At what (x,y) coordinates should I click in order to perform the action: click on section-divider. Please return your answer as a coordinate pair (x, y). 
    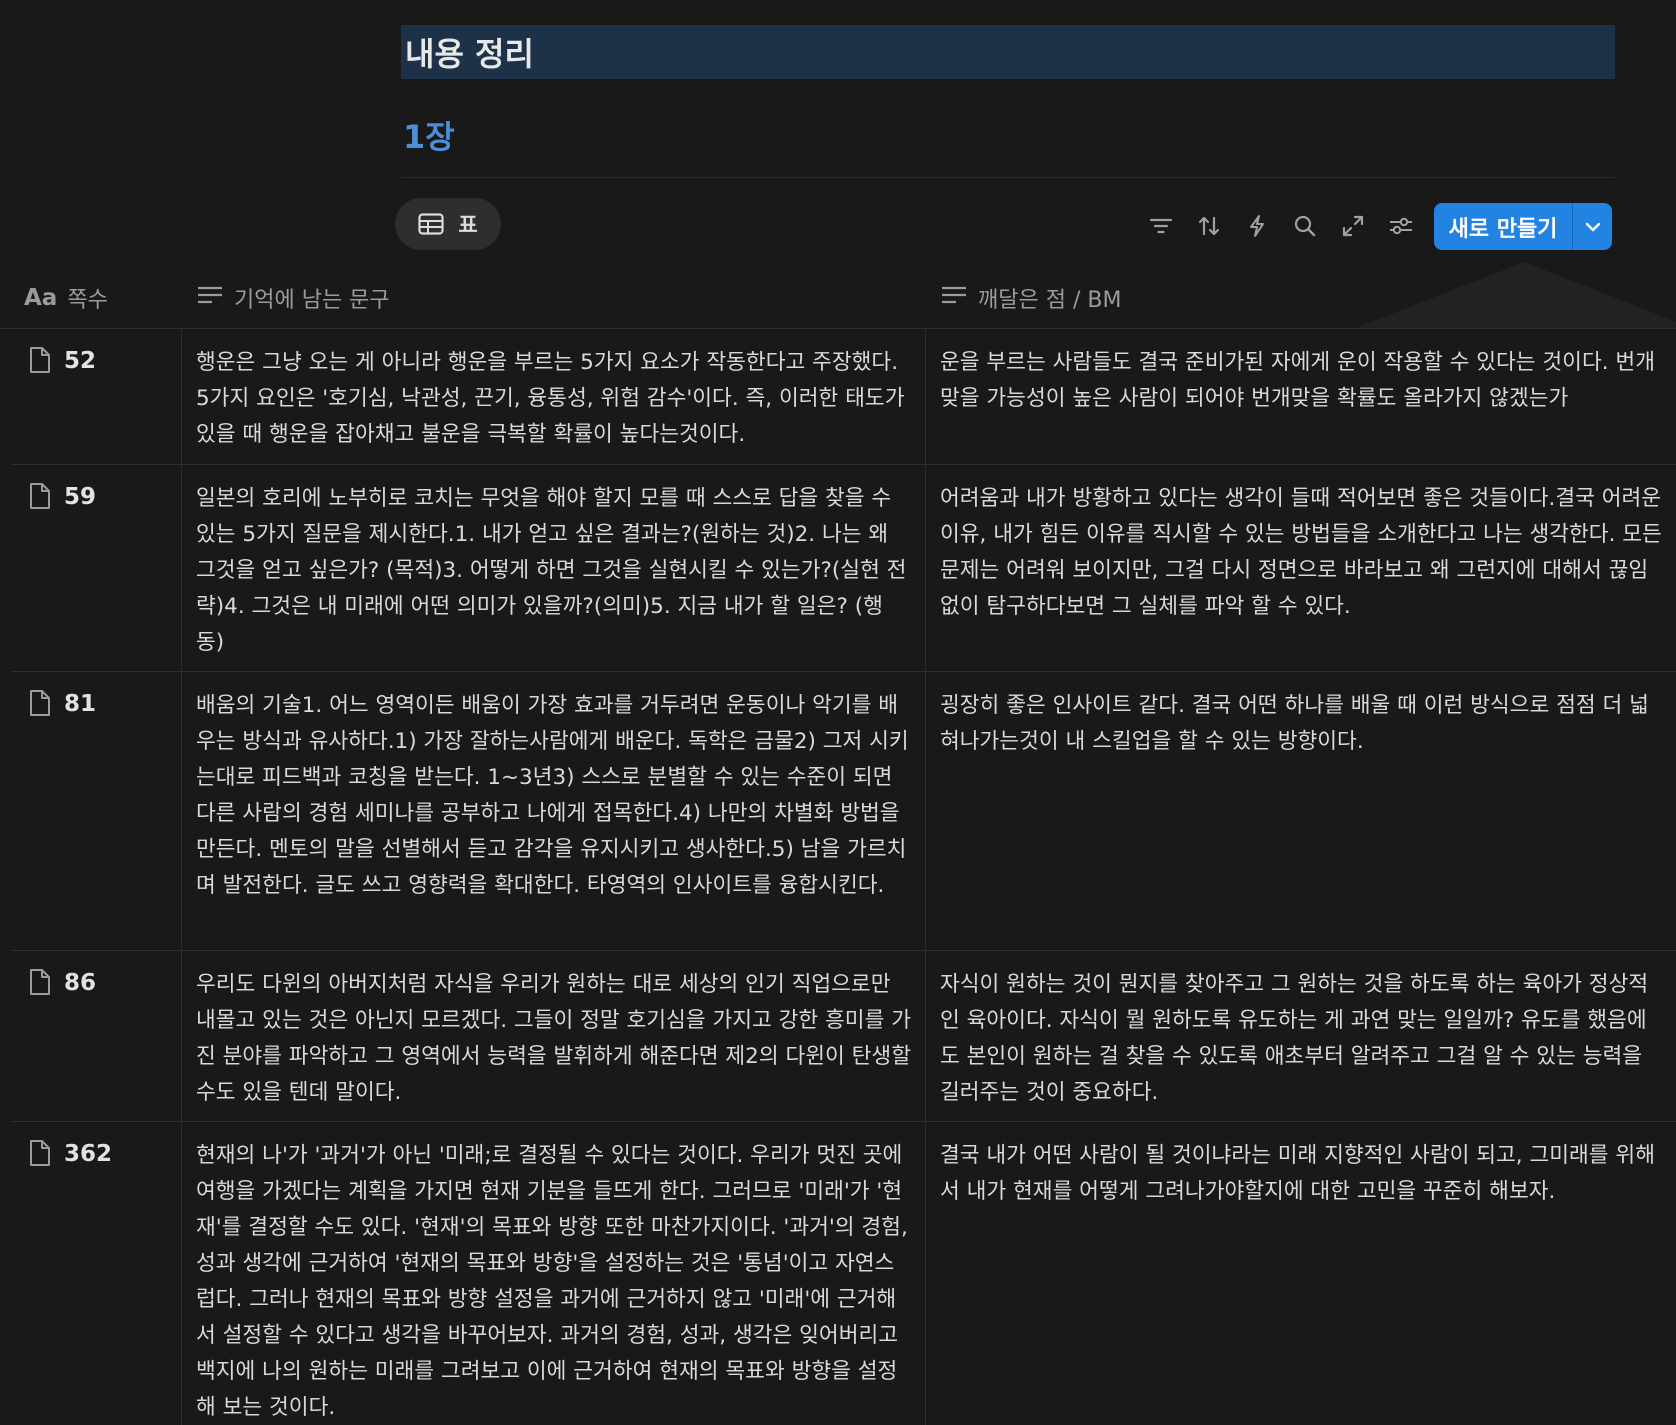
    Looking at the image, I should click on (1008, 177).